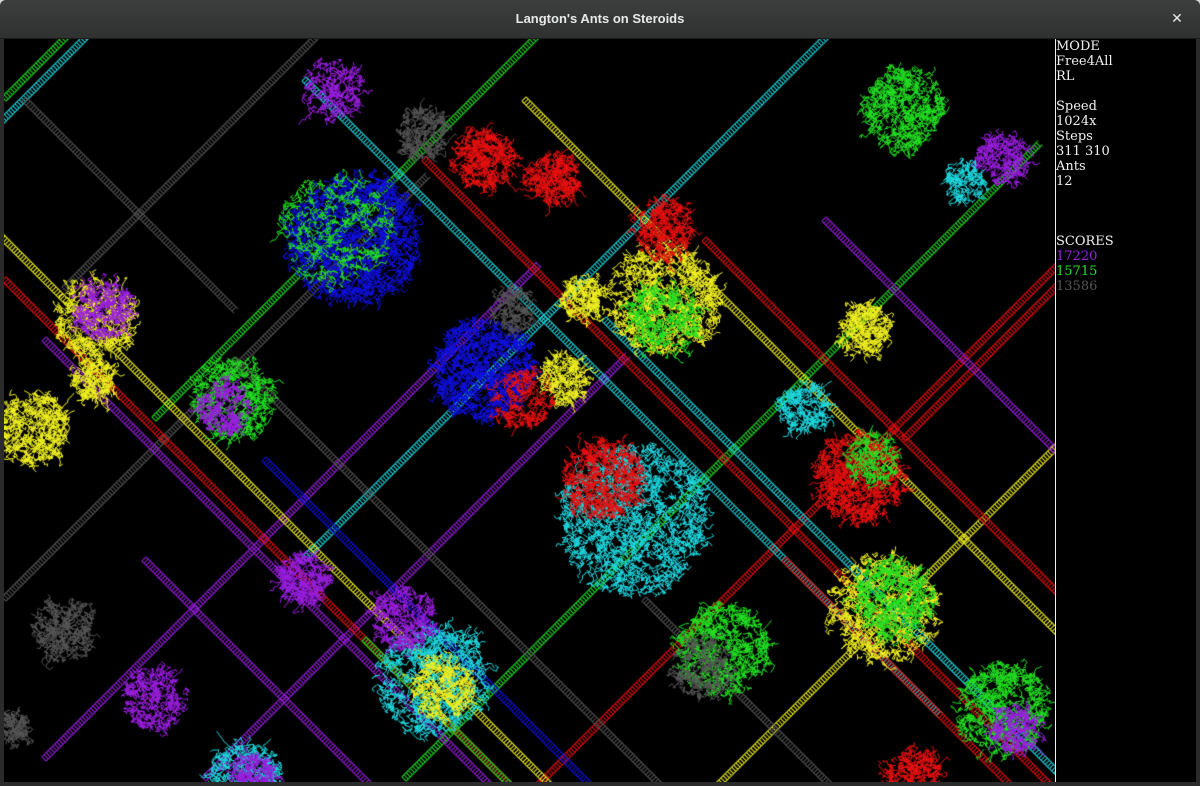 The height and width of the screenshot is (786, 1200). What do you see at coordinates (1077, 256) in the screenshot?
I see `score-entry-1: 17220` at bounding box center [1077, 256].